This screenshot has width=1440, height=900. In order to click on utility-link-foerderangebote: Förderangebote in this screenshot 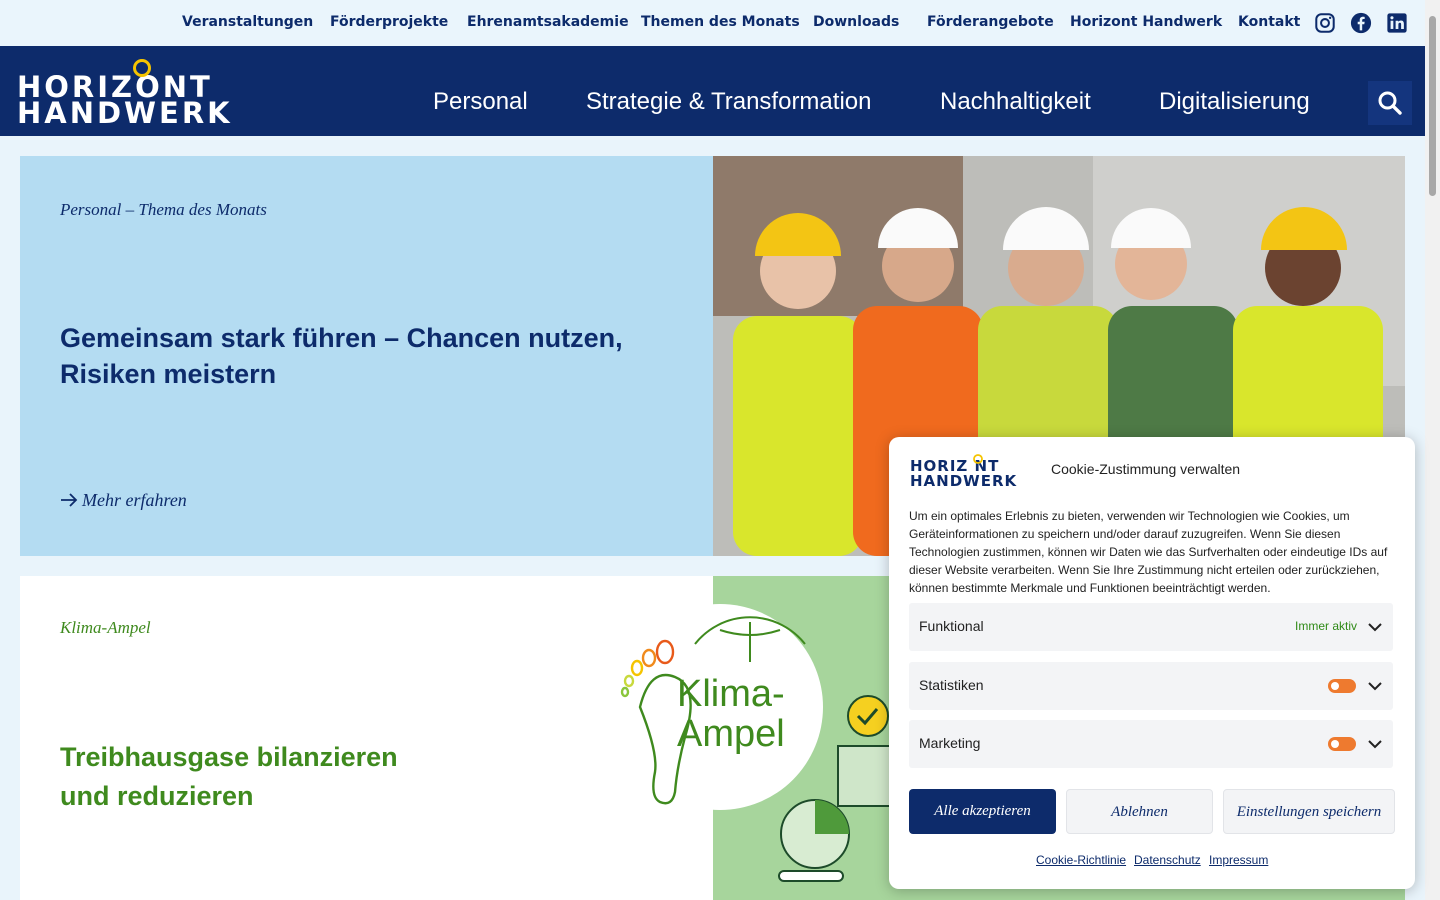, I will do `click(990, 22)`.